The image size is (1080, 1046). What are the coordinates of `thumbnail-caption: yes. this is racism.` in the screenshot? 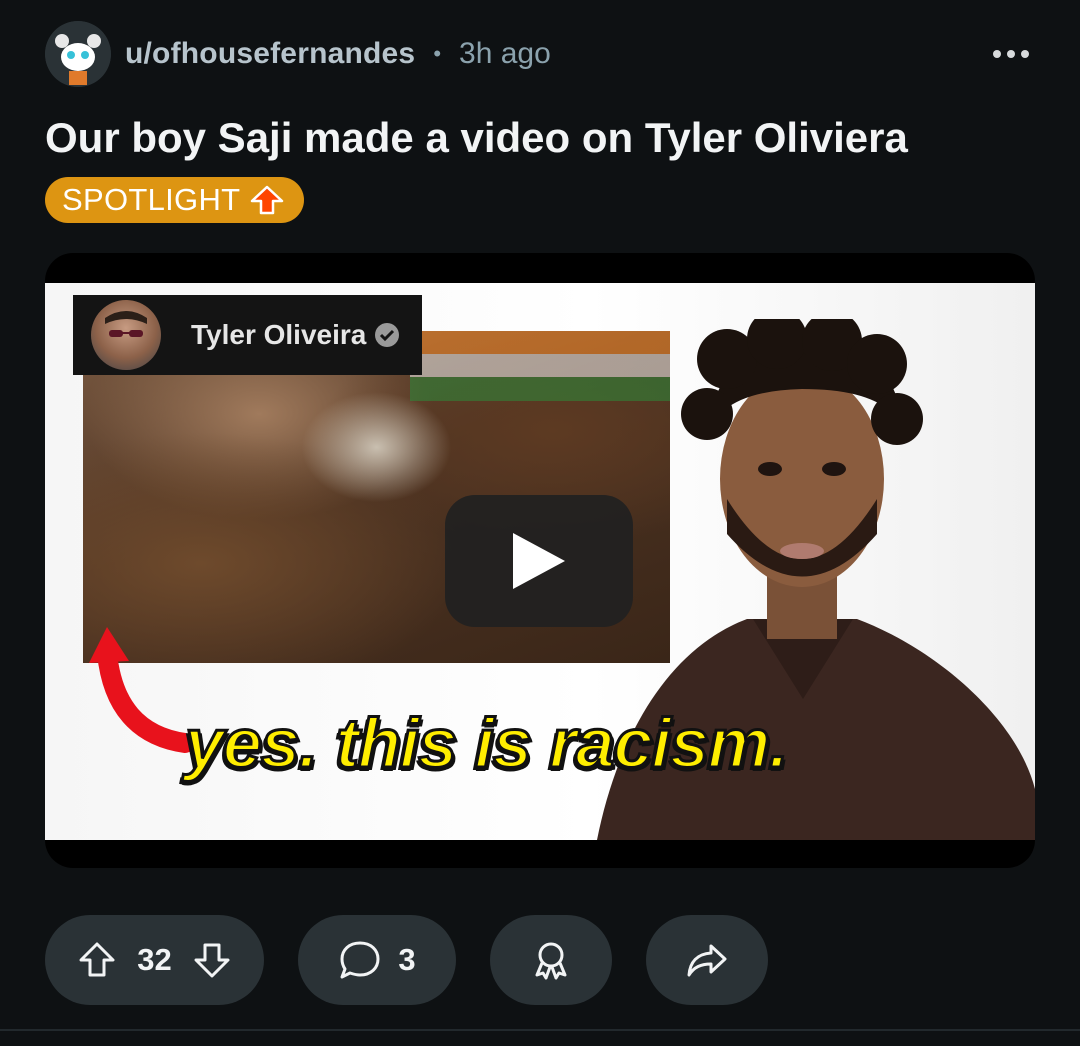 It's located at (487, 743).